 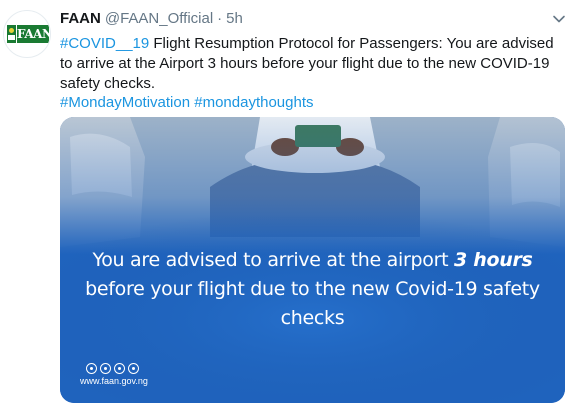 I want to click on tweet-header: FAAN @FAAN_Official · 5h, so click(x=151, y=19).